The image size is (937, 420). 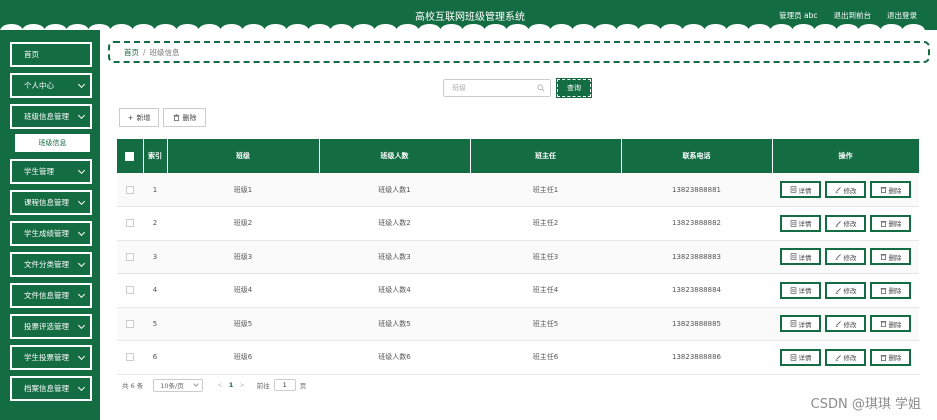 I want to click on cell-phone: 13823888884, so click(x=696, y=290).